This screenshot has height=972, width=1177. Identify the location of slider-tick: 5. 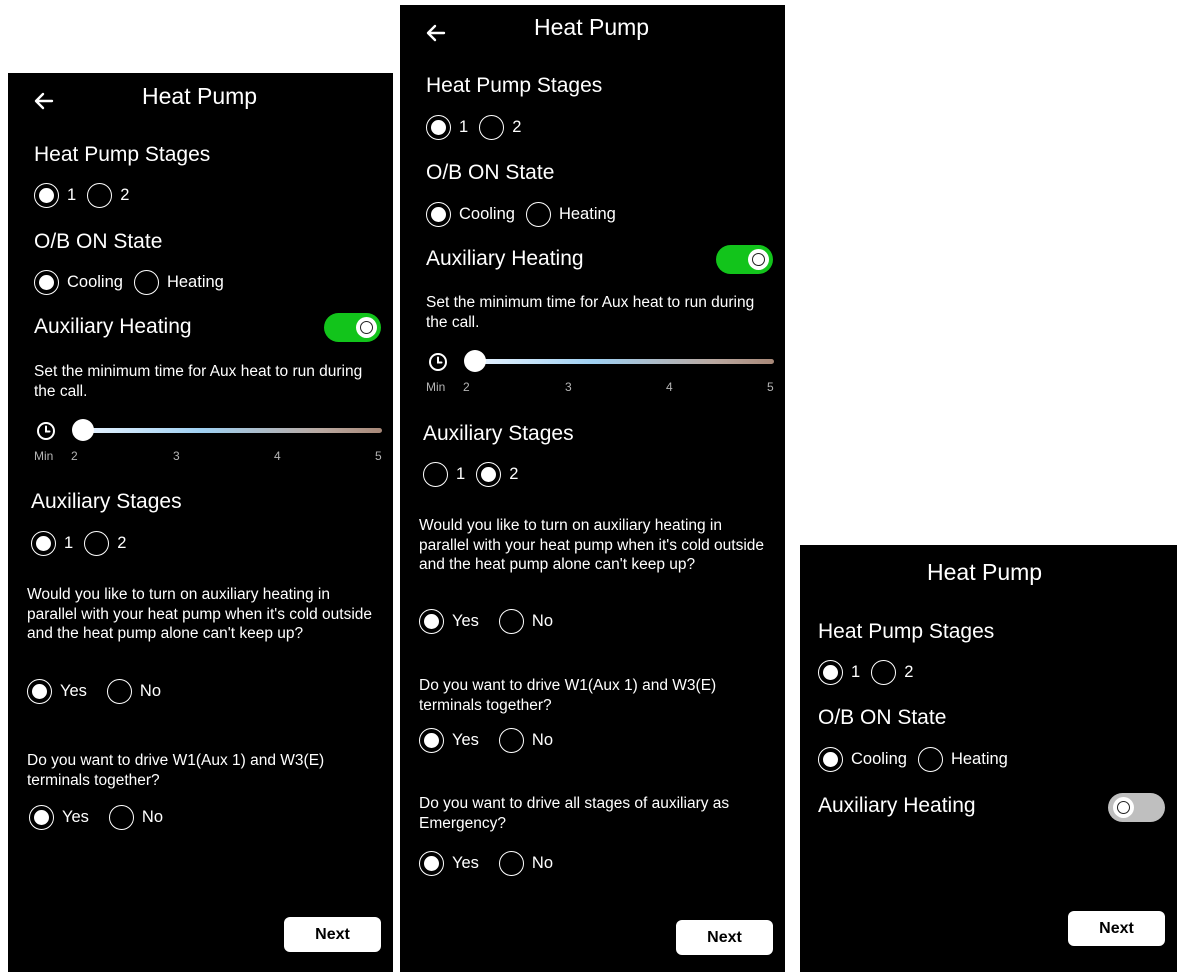
(378, 456).